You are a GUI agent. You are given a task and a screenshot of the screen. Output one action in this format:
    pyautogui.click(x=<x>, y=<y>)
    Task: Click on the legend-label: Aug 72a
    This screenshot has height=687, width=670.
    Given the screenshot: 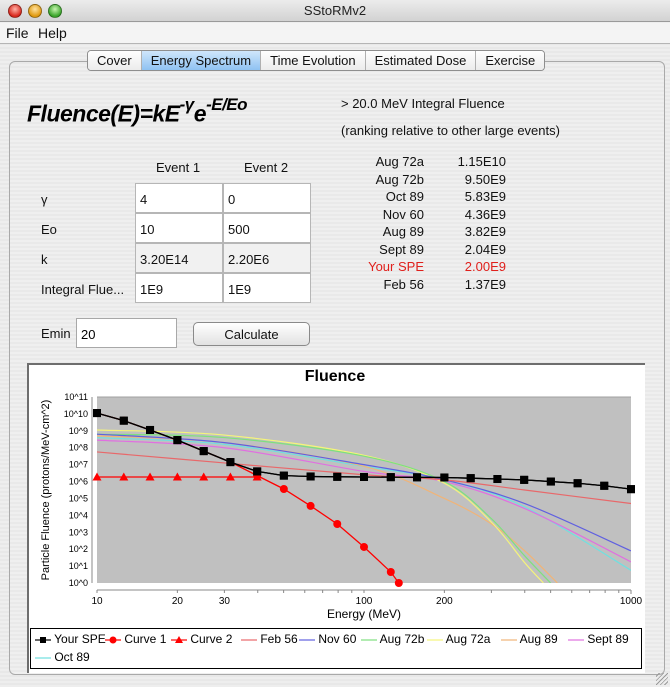 What is the action you would take?
    pyautogui.click(x=468, y=639)
    